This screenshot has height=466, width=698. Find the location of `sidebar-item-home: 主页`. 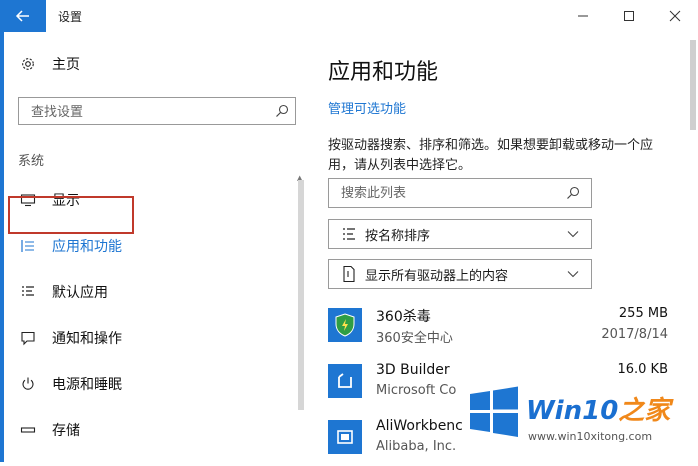

sidebar-item-home: 主页 is located at coordinates (49, 64).